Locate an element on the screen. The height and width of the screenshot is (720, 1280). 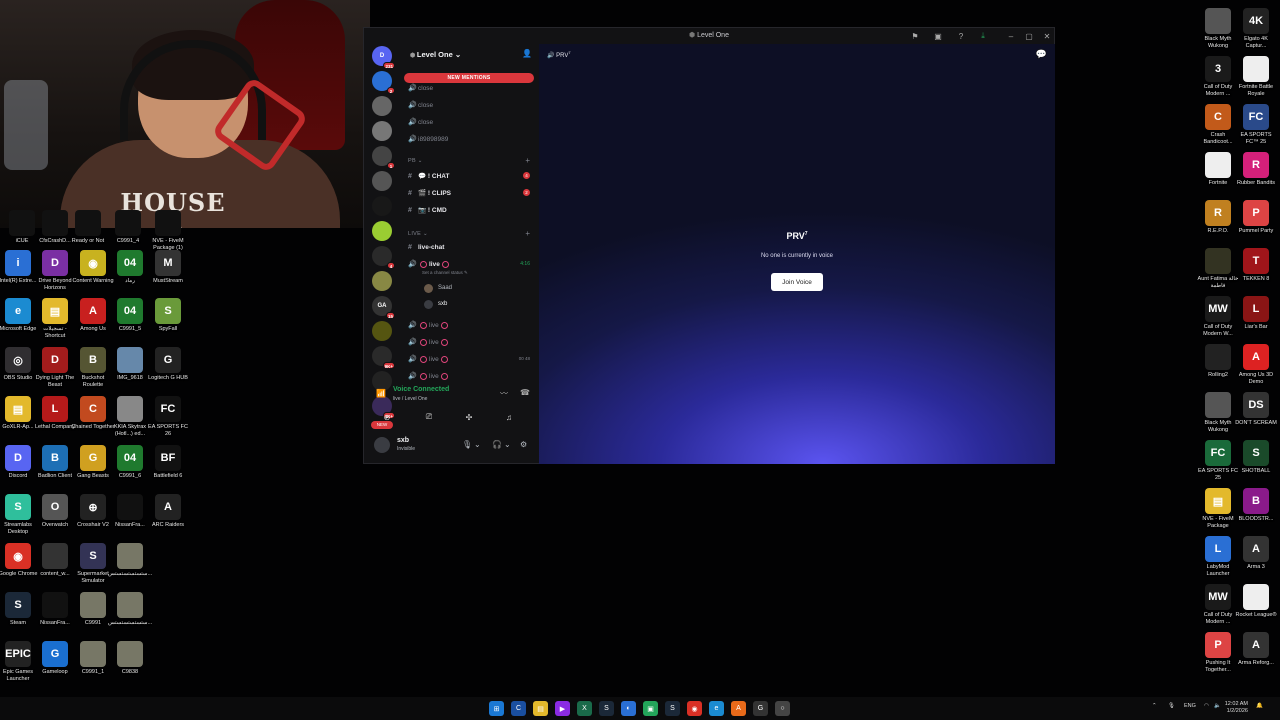
taskbar-app-icon: A is located at coordinates (738, 708).